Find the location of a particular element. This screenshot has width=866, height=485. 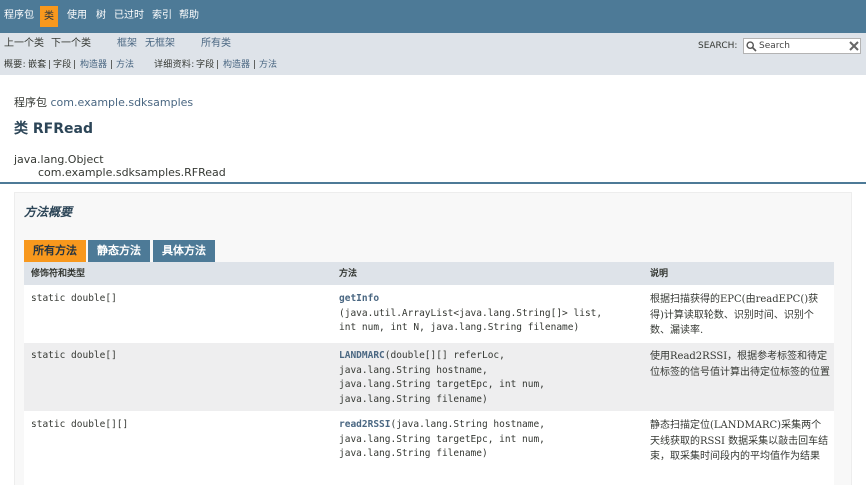

package-line: 程序包 com.example.sdksamples is located at coordinates (103, 103).